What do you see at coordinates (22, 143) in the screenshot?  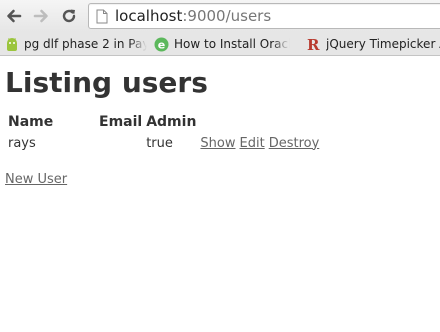 I see `cell-name: rays` at bounding box center [22, 143].